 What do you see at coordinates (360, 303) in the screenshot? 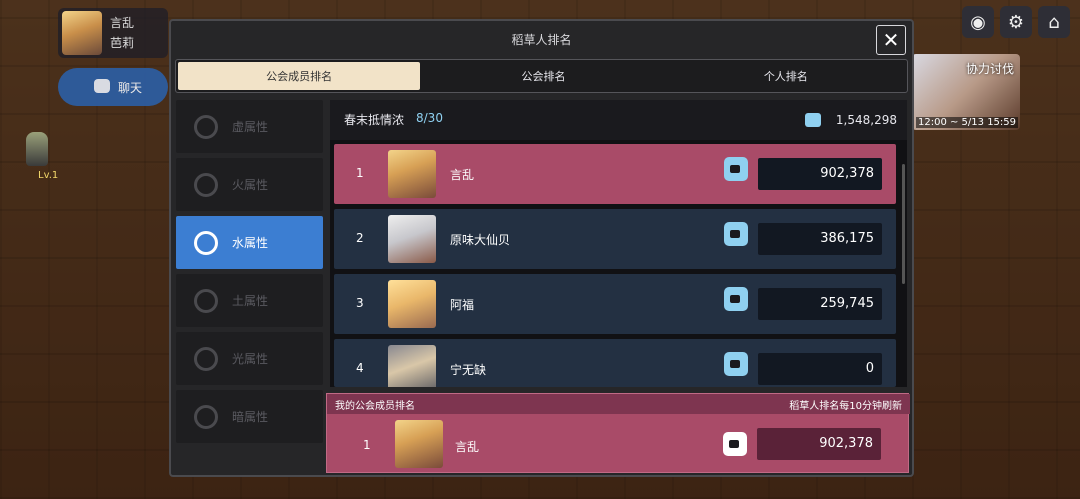
I see `rank-number: 3` at bounding box center [360, 303].